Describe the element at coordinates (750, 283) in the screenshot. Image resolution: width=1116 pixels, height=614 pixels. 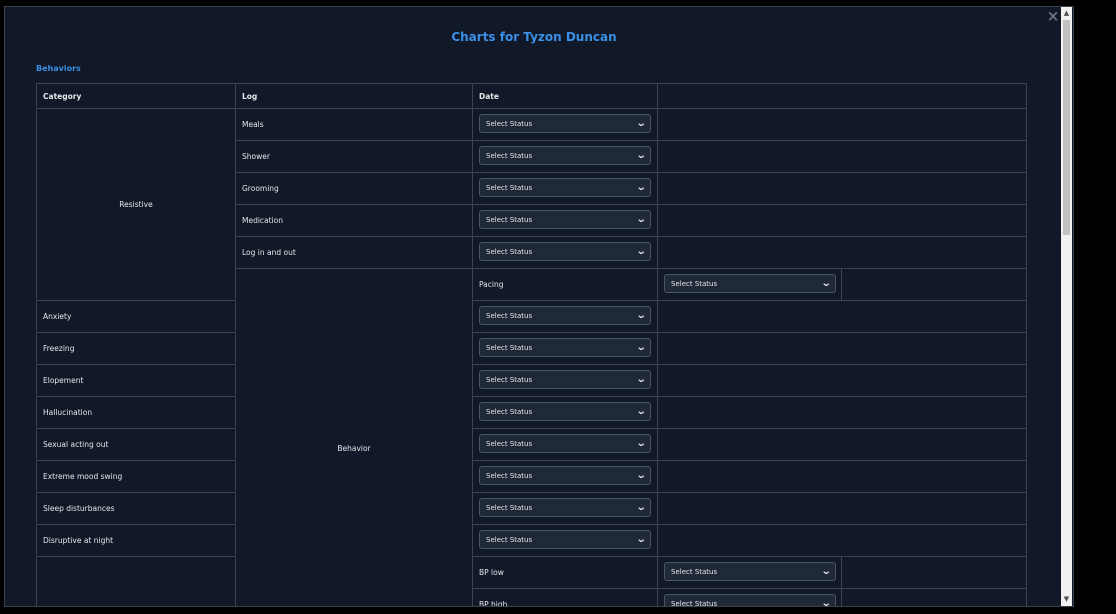
I see `status-select-pacing: Select Status ⌄` at that location.